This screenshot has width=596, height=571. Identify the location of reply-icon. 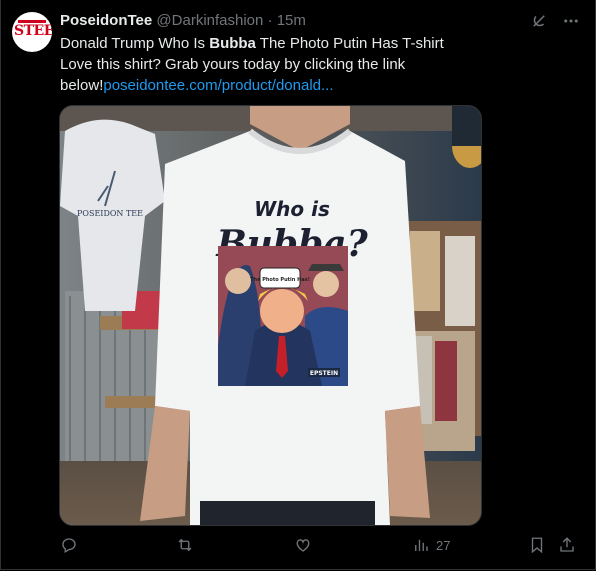
(69, 545).